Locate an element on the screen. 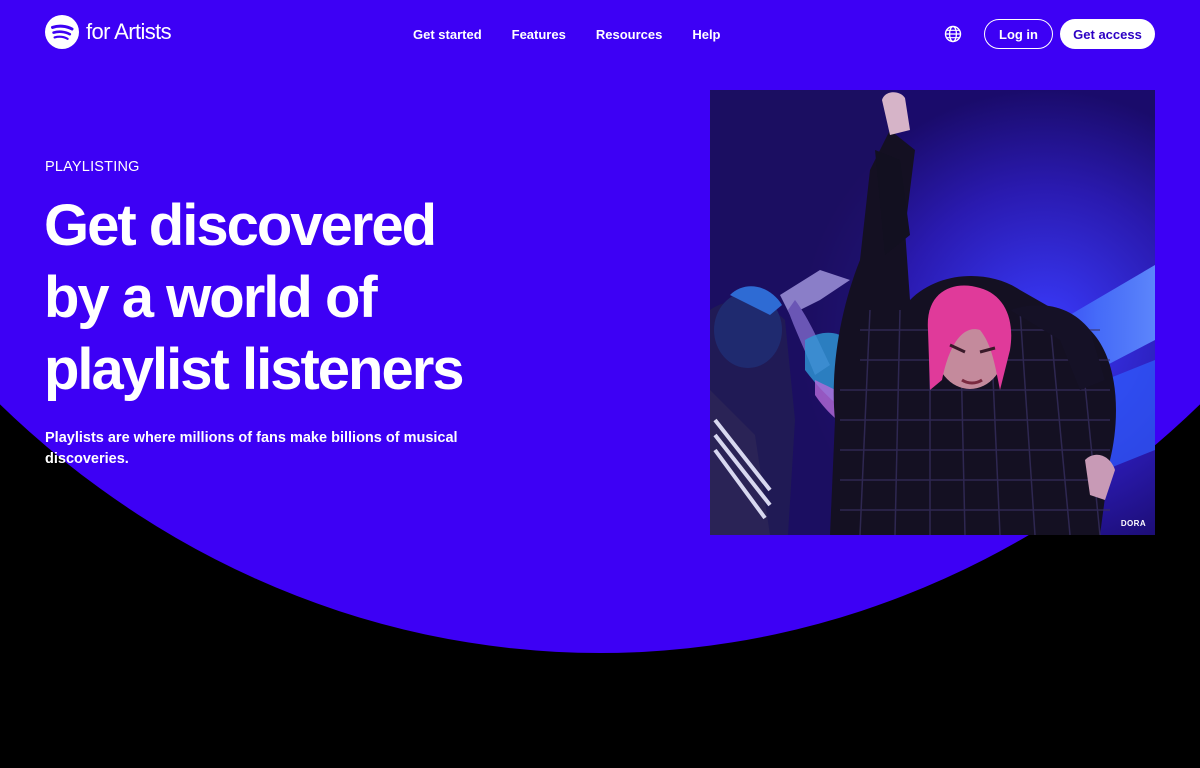 This screenshot has width=1200, height=768. brand-name: for Artists is located at coordinates (129, 31).